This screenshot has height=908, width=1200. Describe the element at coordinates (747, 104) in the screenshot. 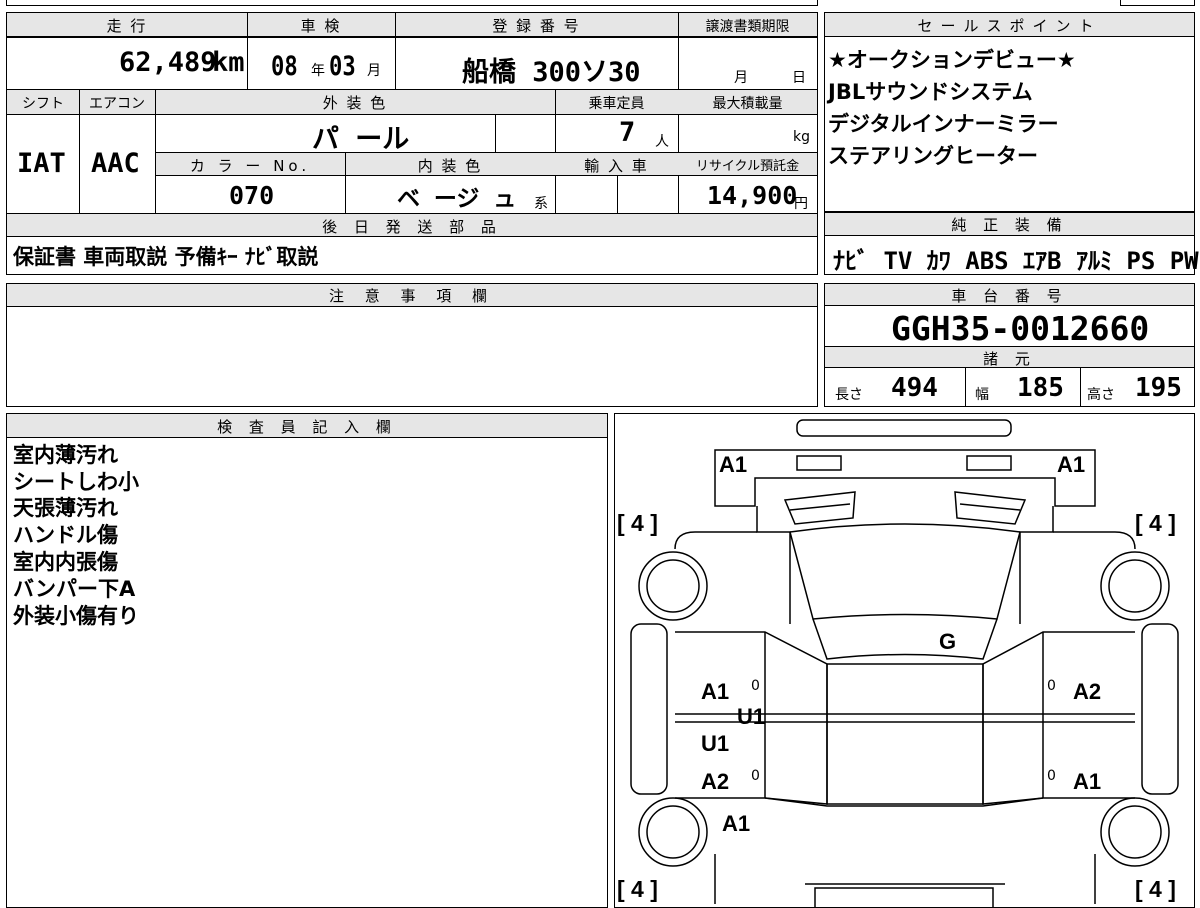

I see `max-load-label: 最大積載量` at that location.